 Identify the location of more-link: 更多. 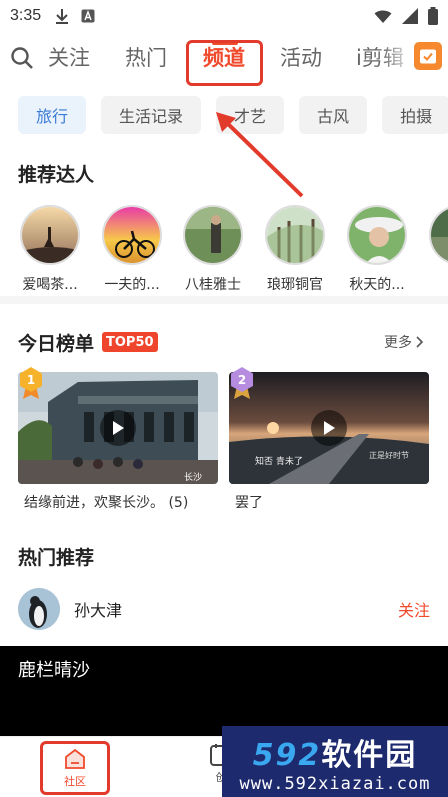
(404, 342).